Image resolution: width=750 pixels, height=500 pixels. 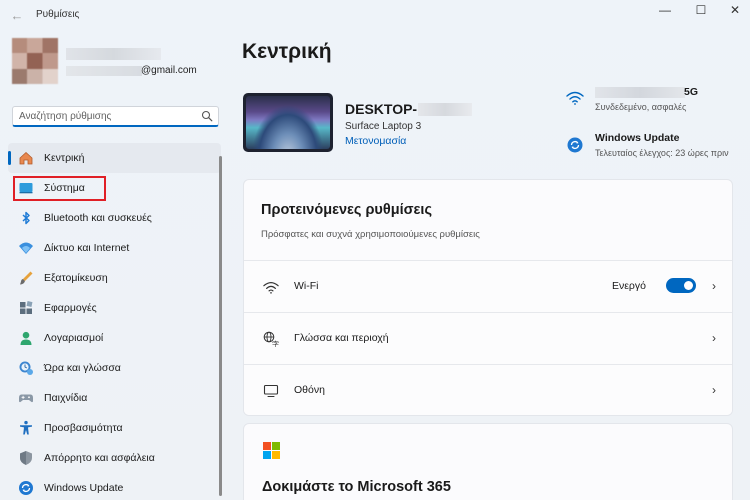 I want to click on sidebar-item-label: Ώρα και γλώσσα, so click(x=82, y=368).